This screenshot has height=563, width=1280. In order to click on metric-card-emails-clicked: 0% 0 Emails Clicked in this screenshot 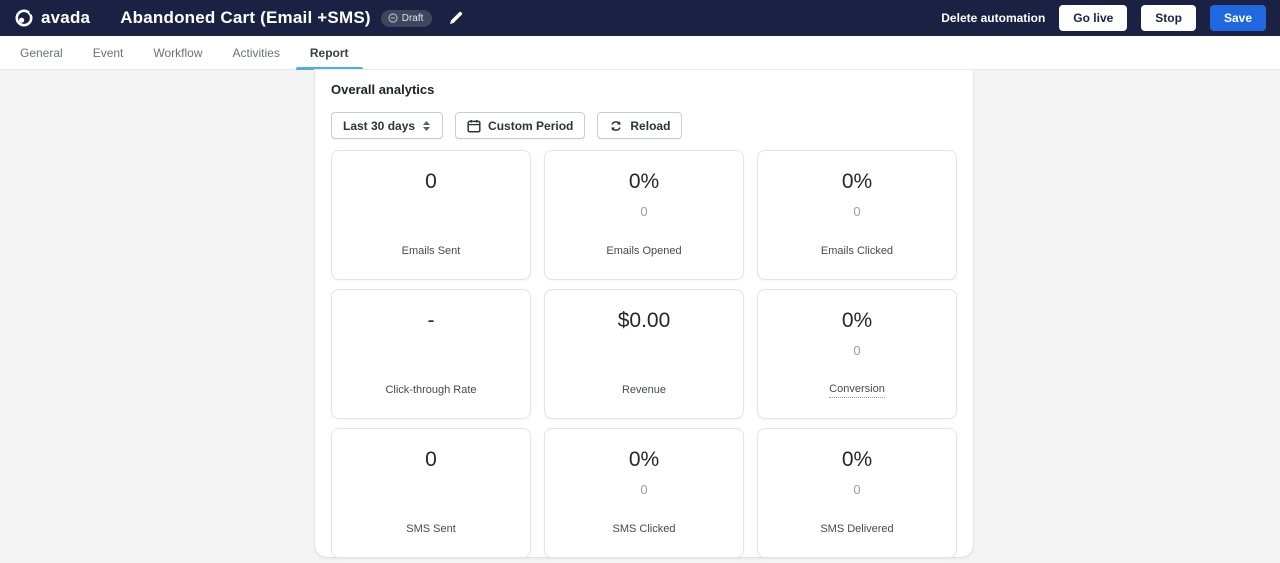, I will do `click(857, 215)`.